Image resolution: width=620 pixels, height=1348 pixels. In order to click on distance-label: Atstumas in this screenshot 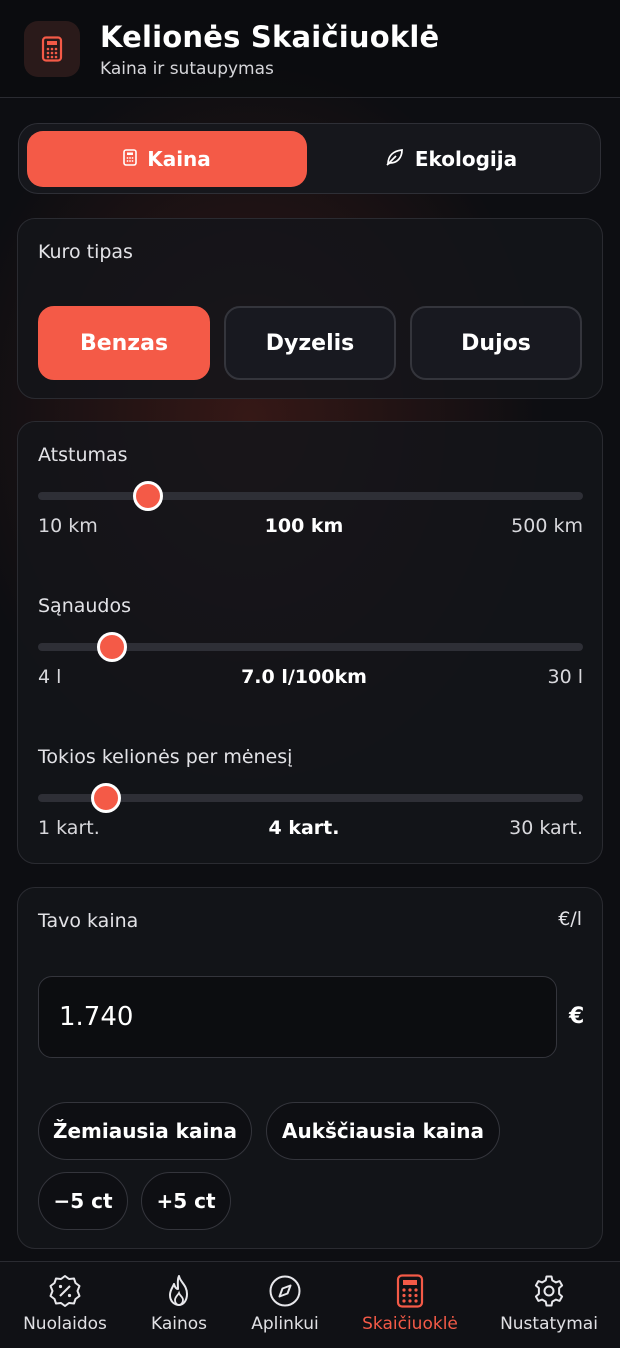, I will do `click(83, 455)`.